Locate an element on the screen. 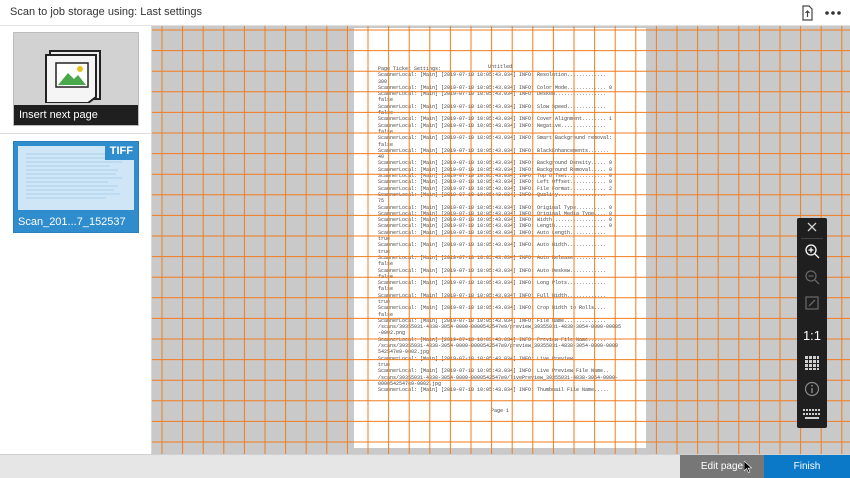 The width and height of the screenshot is (850, 478). close-toolbar-button is located at coordinates (812, 227).